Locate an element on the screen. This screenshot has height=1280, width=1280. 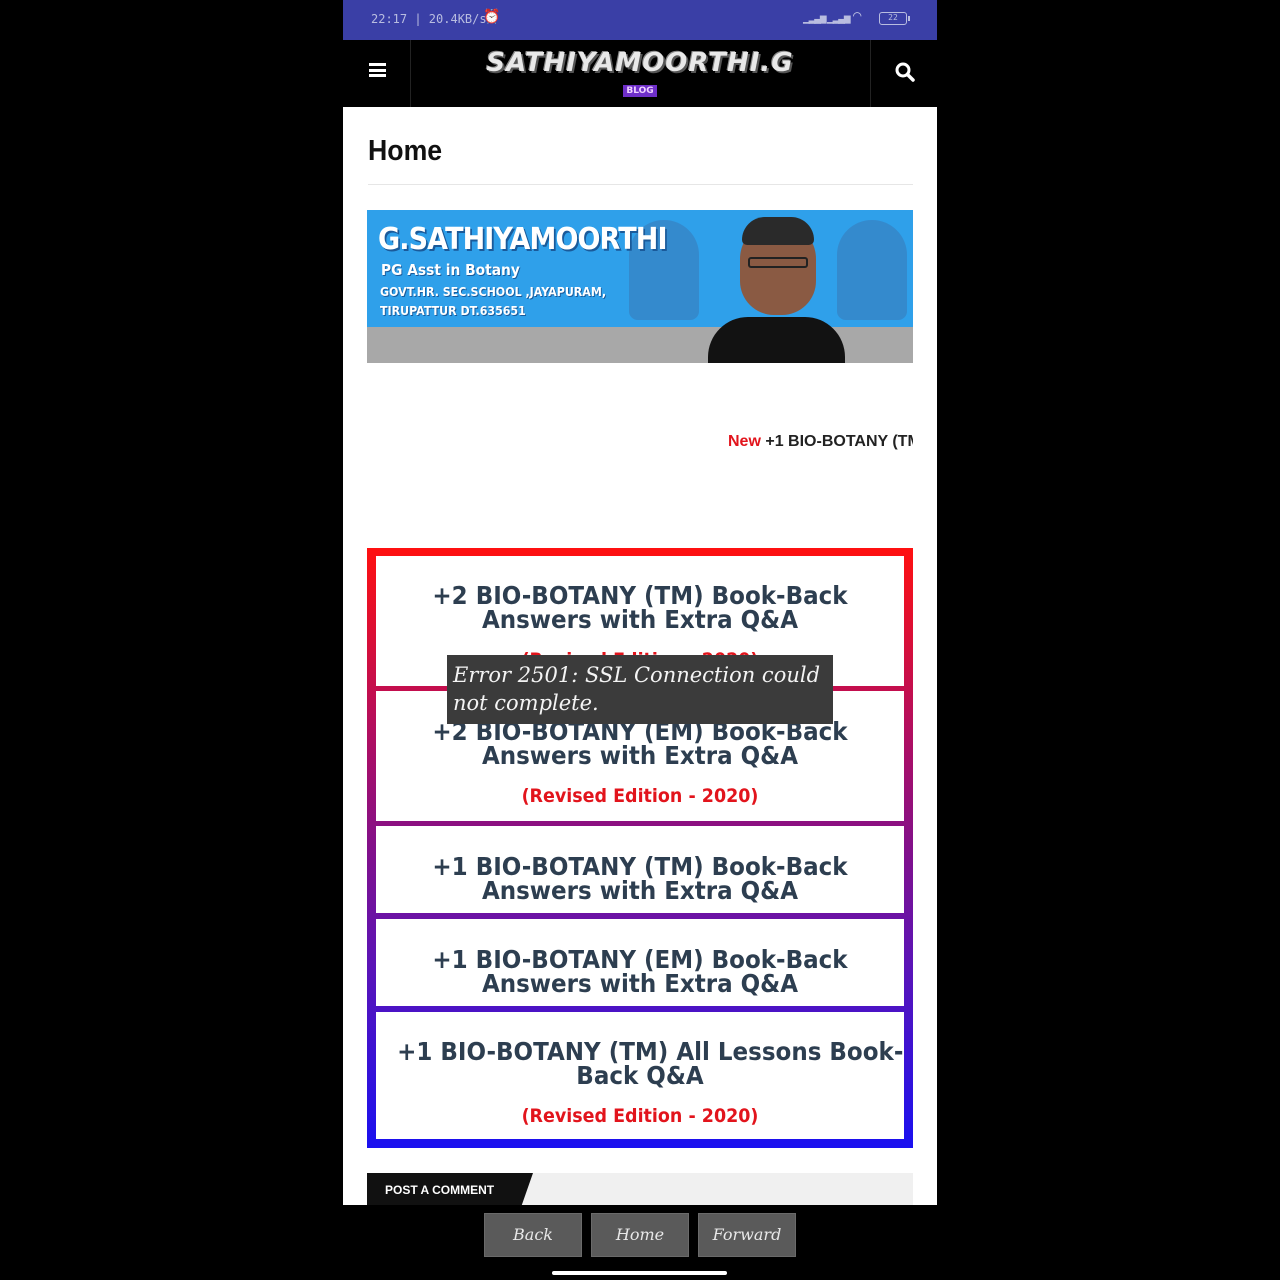
status-time: 22:17 | 20.4KB/s is located at coordinates (429, 19).